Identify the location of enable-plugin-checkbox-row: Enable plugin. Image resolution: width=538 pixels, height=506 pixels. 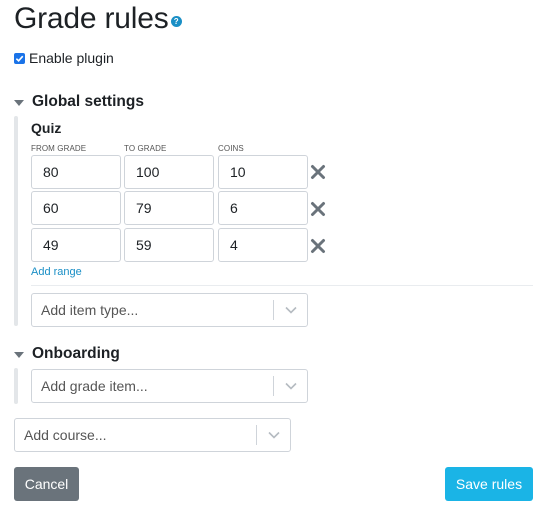
(64, 58).